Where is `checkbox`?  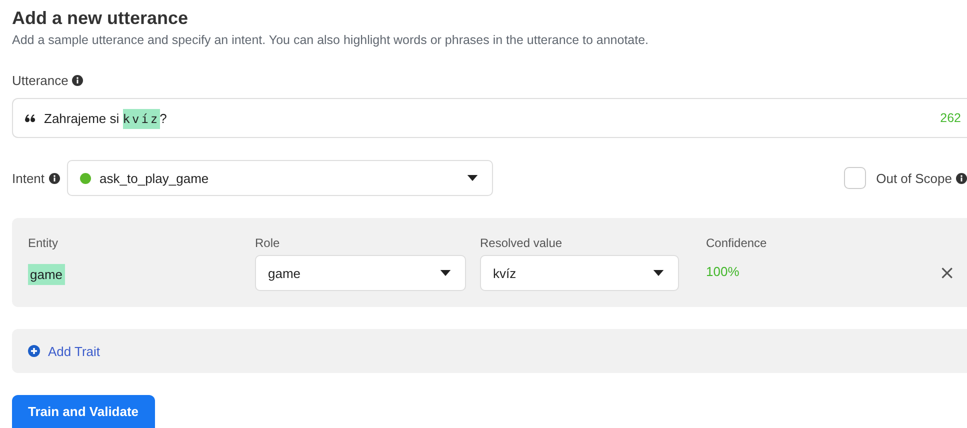
checkbox is located at coordinates (855, 178).